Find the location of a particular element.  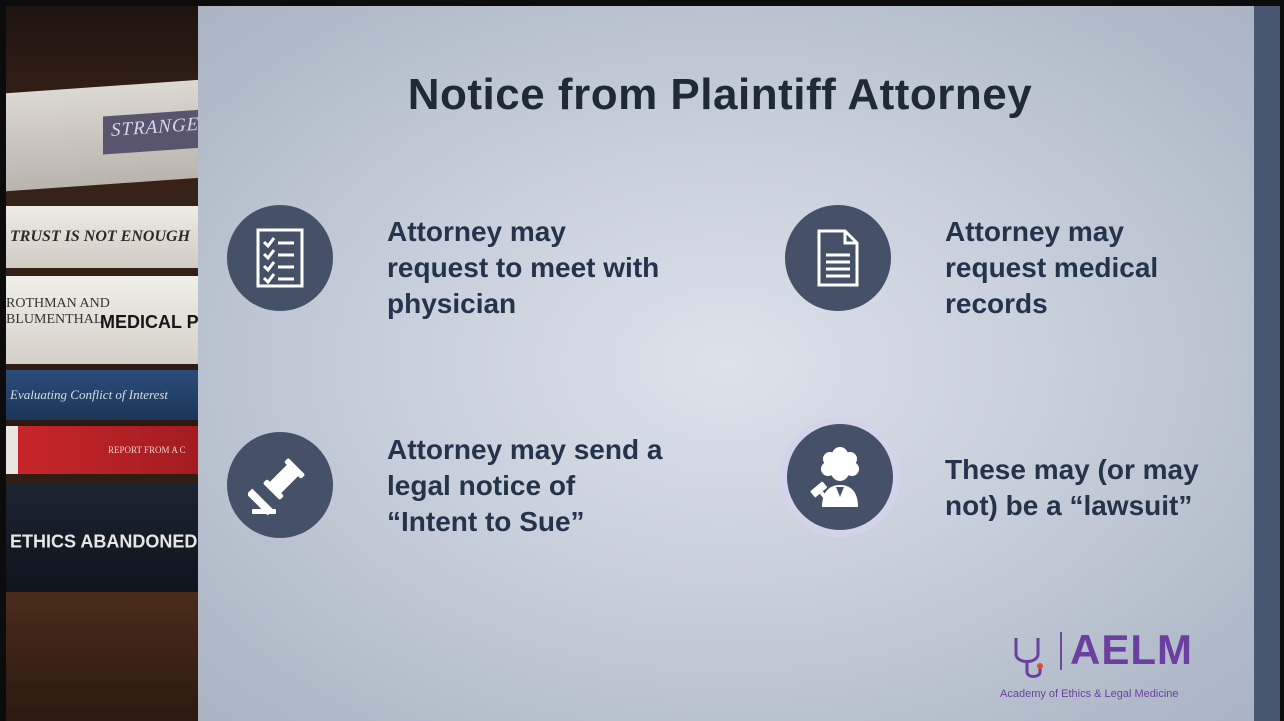

aelm-logo: AELM Academy of Ethics & Legal Medicine is located at coordinates (1106, 667).